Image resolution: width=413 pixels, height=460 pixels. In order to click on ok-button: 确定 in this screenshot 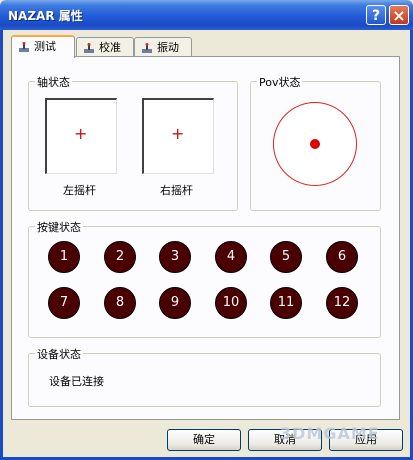, I will do `click(204, 440)`.